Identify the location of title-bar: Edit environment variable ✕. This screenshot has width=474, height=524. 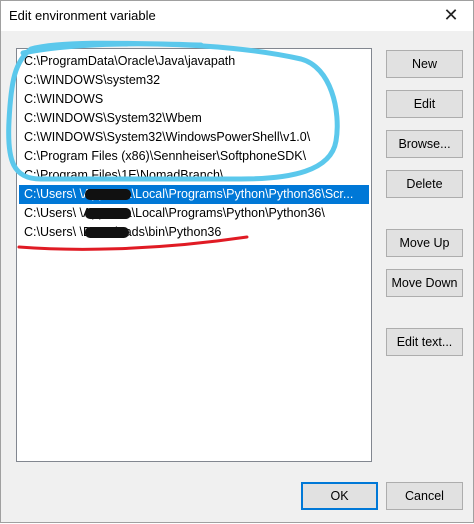
(237, 16).